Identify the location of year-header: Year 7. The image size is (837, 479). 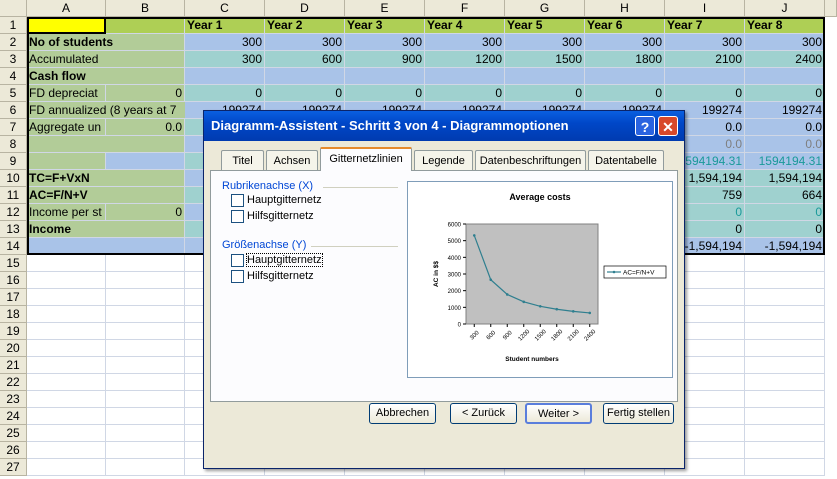
(705, 25).